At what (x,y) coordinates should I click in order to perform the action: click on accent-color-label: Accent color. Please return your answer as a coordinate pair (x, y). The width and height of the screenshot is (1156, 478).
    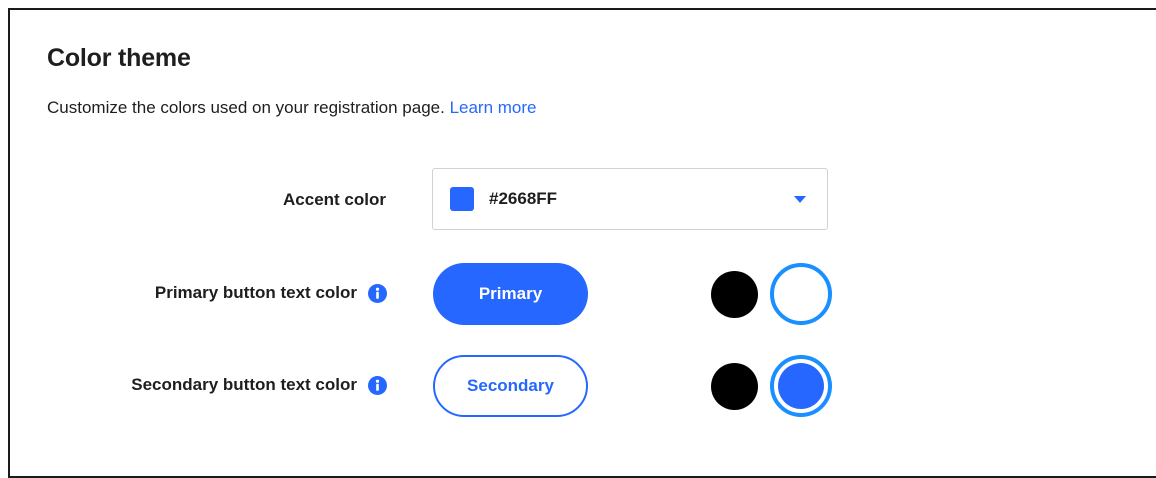
    Looking at the image, I should click on (278, 200).